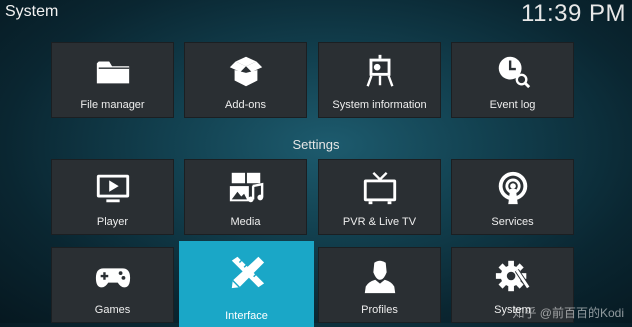 Image resolution: width=632 pixels, height=327 pixels. What do you see at coordinates (512, 188) in the screenshot?
I see `broadcast-icon` at bounding box center [512, 188].